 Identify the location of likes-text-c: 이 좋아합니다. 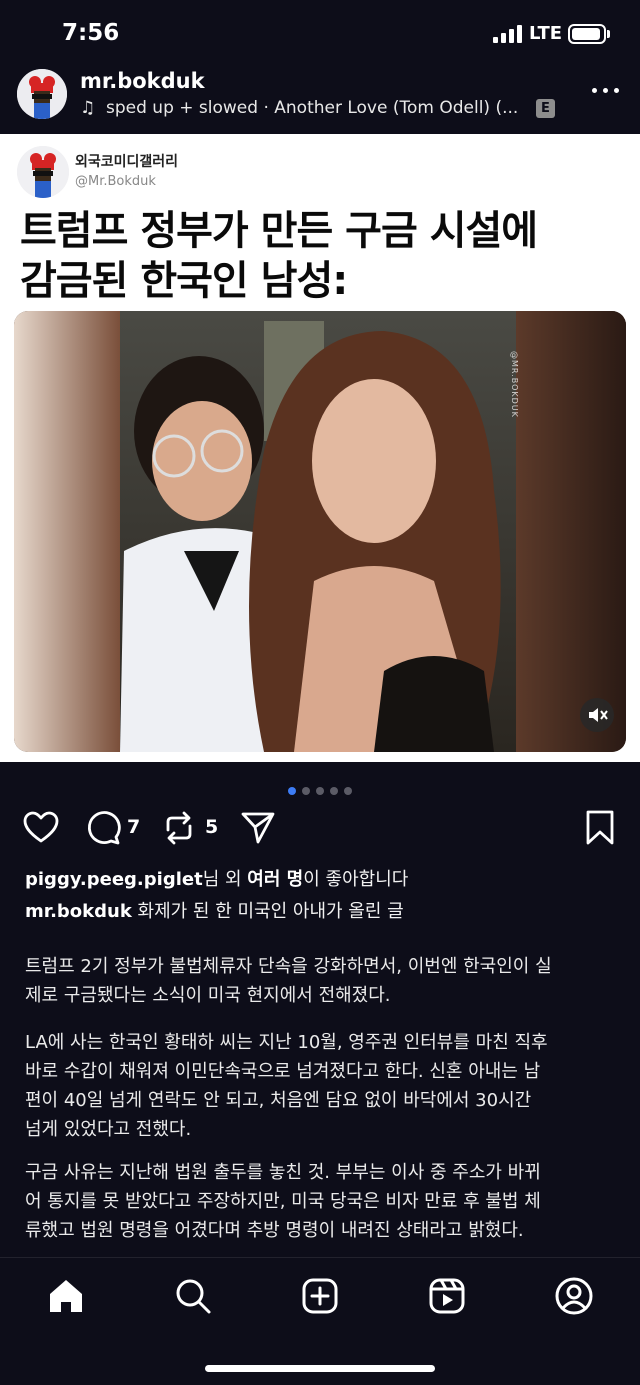
(356, 879).